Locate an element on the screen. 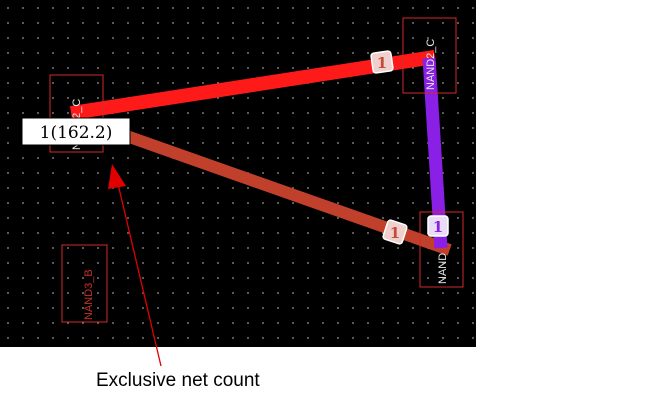 Image resolution: width=660 pixels, height=401 pixels. cell-label-top-right: NAND2_C is located at coordinates (431, 64).